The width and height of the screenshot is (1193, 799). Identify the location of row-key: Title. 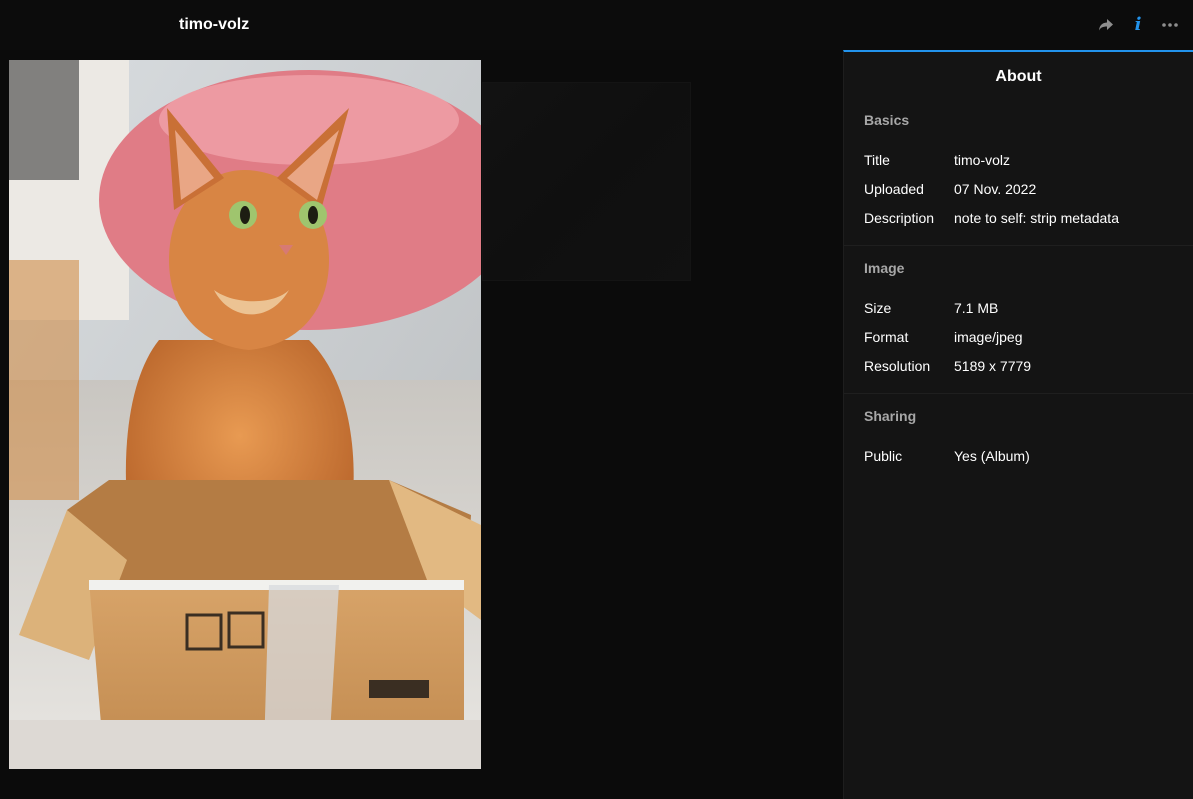
(877, 160).